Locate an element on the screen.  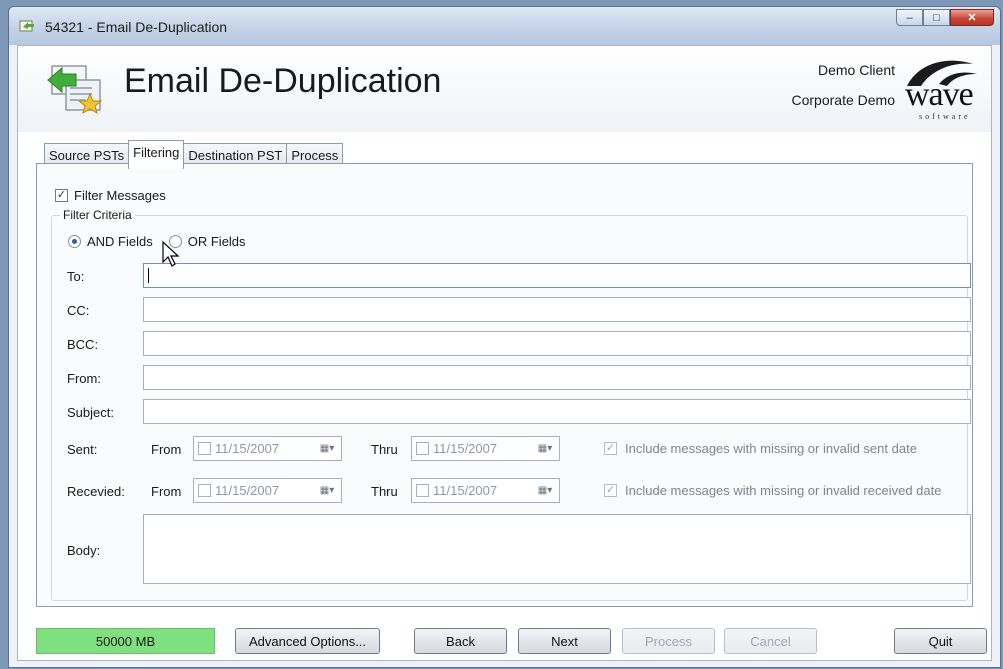
and-fields-option: AND Fields is located at coordinates (110, 241).